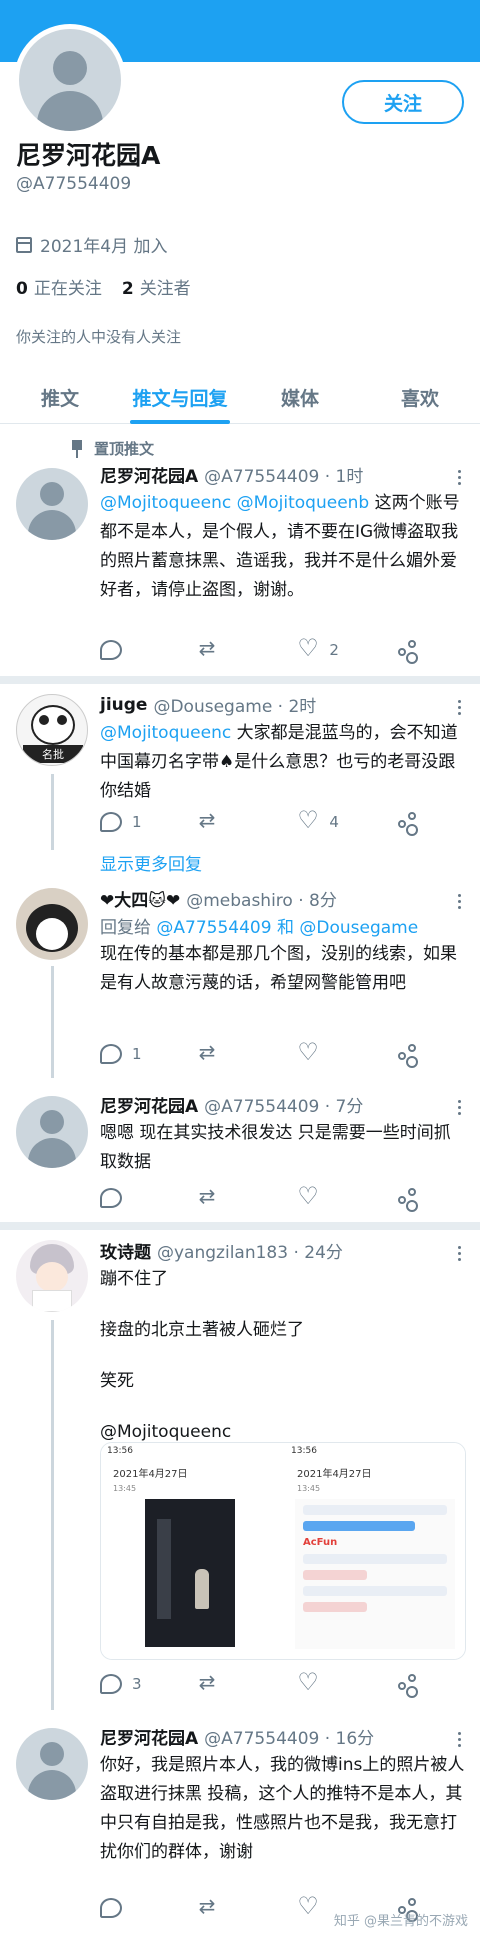 The width and height of the screenshot is (480, 1942). Describe the element at coordinates (59, 286) in the screenshot. I see `following-stat: 0 正在关注` at that location.